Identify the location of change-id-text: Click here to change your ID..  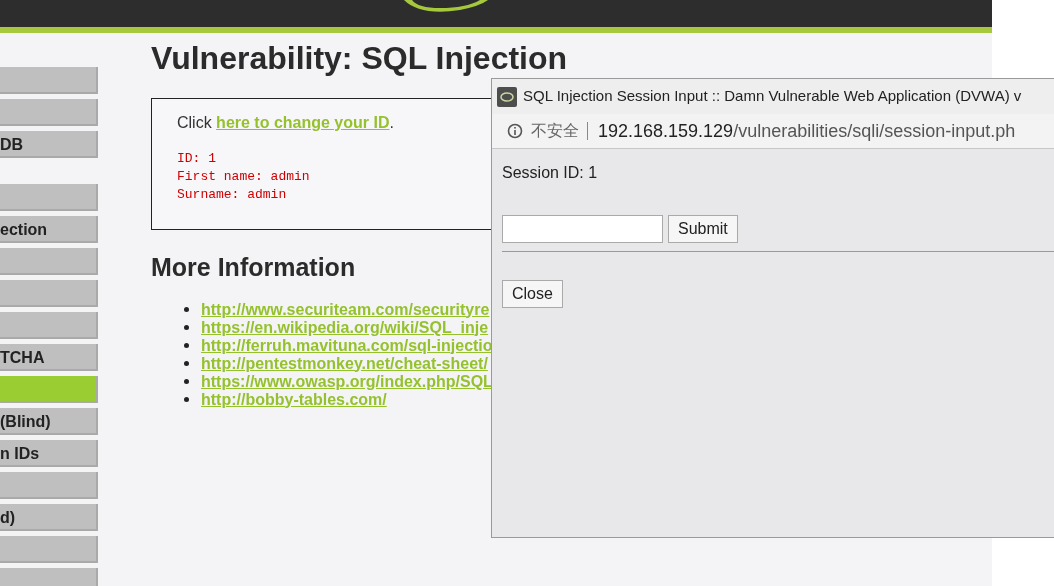
(286, 123).